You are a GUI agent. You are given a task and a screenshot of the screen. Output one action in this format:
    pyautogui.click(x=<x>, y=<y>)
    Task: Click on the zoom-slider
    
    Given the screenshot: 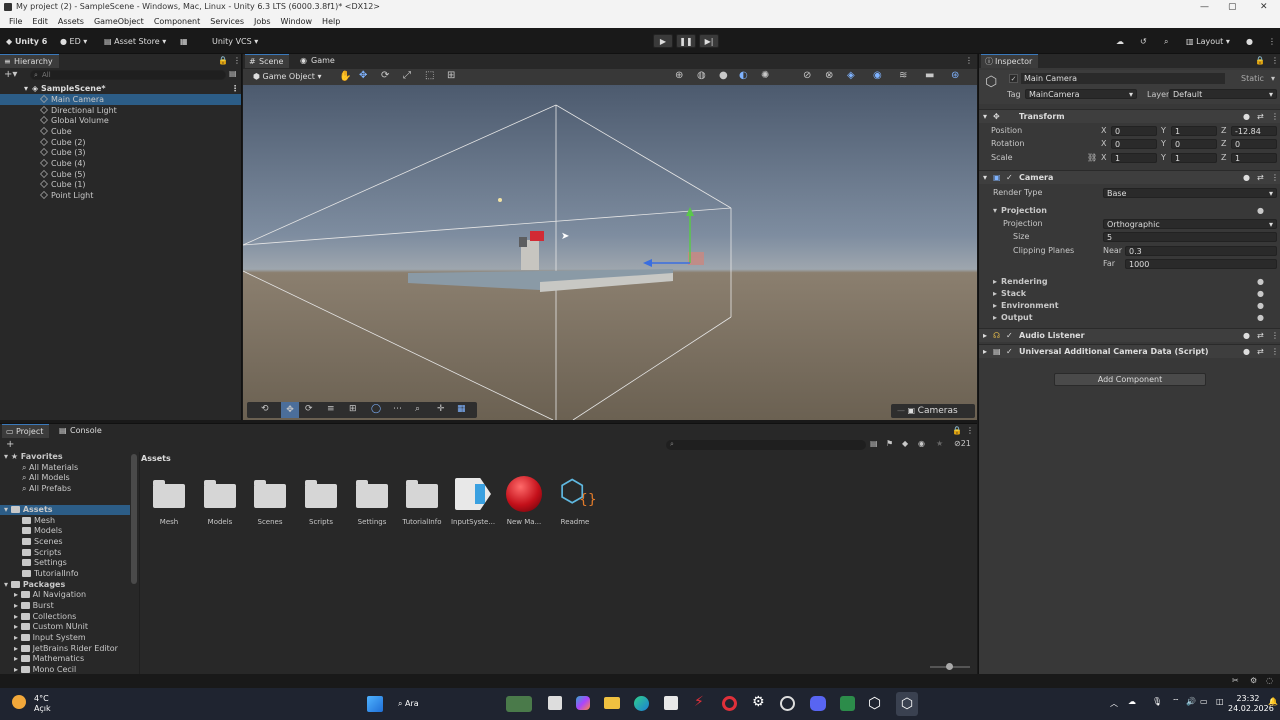 What is the action you would take?
    pyautogui.click(x=950, y=666)
    